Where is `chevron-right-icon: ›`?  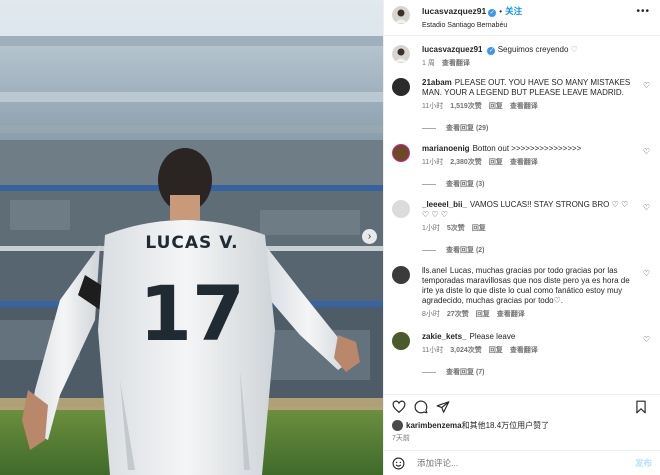
chevron-right-icon: › is located at coordinates (369, 236).